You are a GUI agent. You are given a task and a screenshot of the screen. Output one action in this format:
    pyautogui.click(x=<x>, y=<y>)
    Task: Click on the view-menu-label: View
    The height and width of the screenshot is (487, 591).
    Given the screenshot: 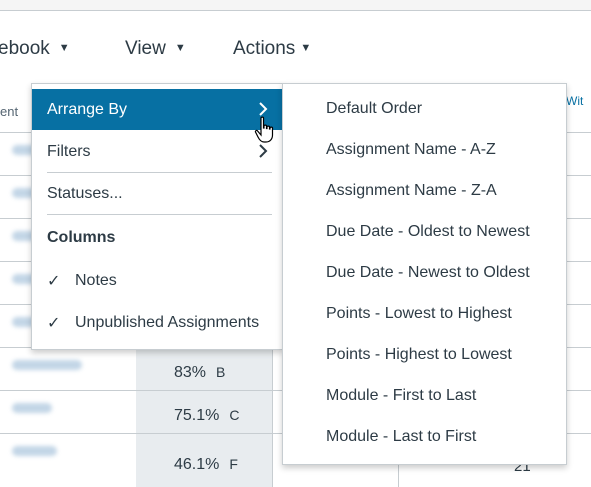 What is the action you would take?
    pyautogui.click(x=145, y=48)
    